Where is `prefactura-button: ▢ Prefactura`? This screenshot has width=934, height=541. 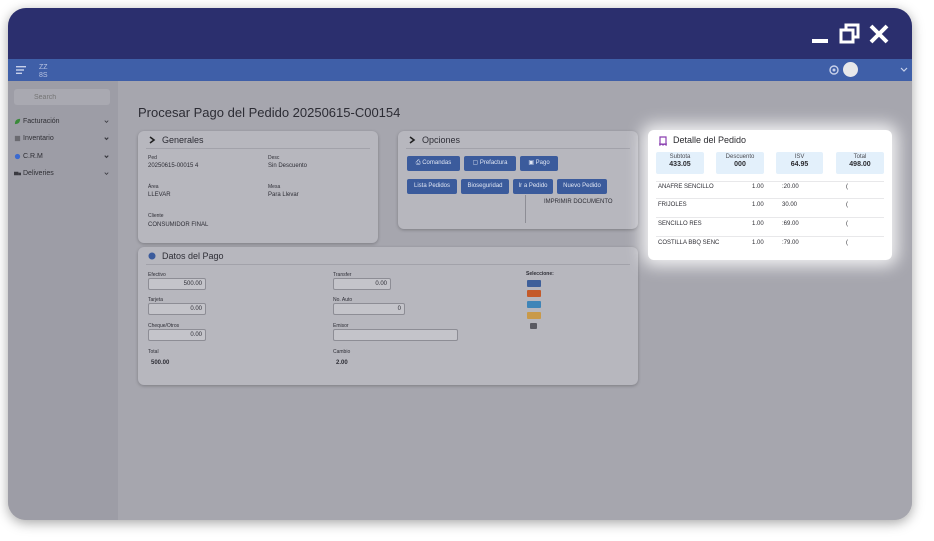
prefactura-button: ▢ Prefactura is located at coordinates (490, 163).